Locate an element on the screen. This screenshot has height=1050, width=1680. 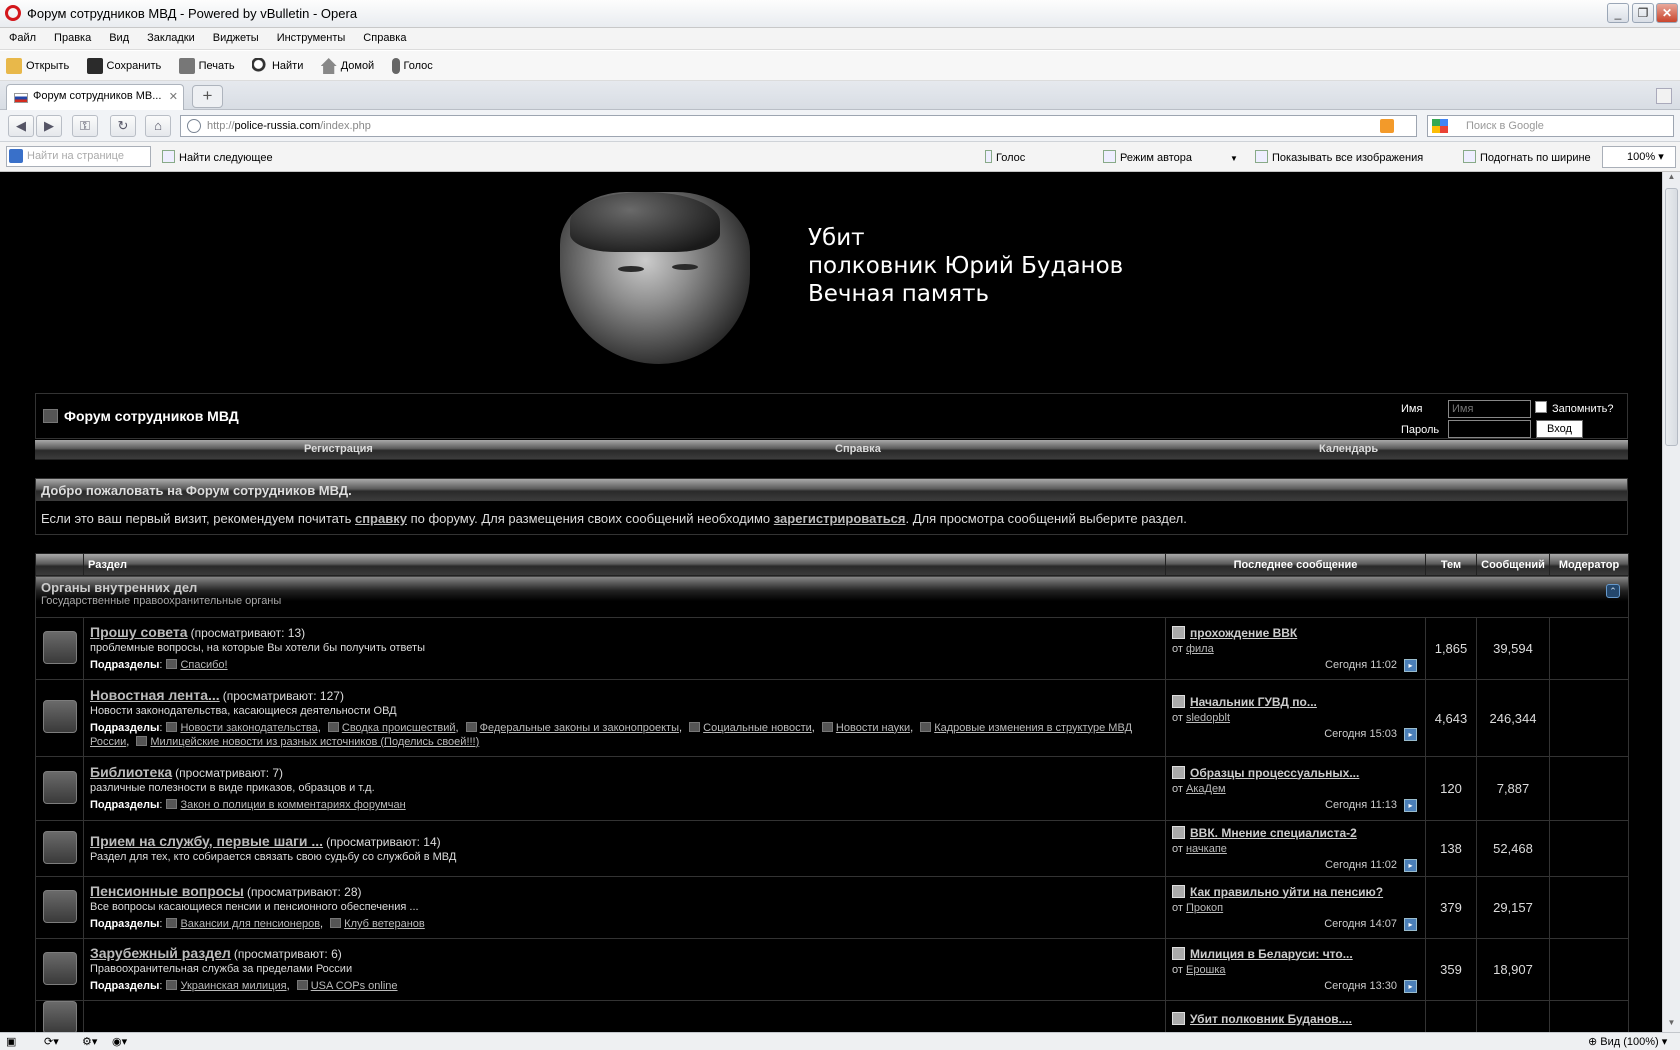
author-link: фила is located at coordinates (1200, 649).